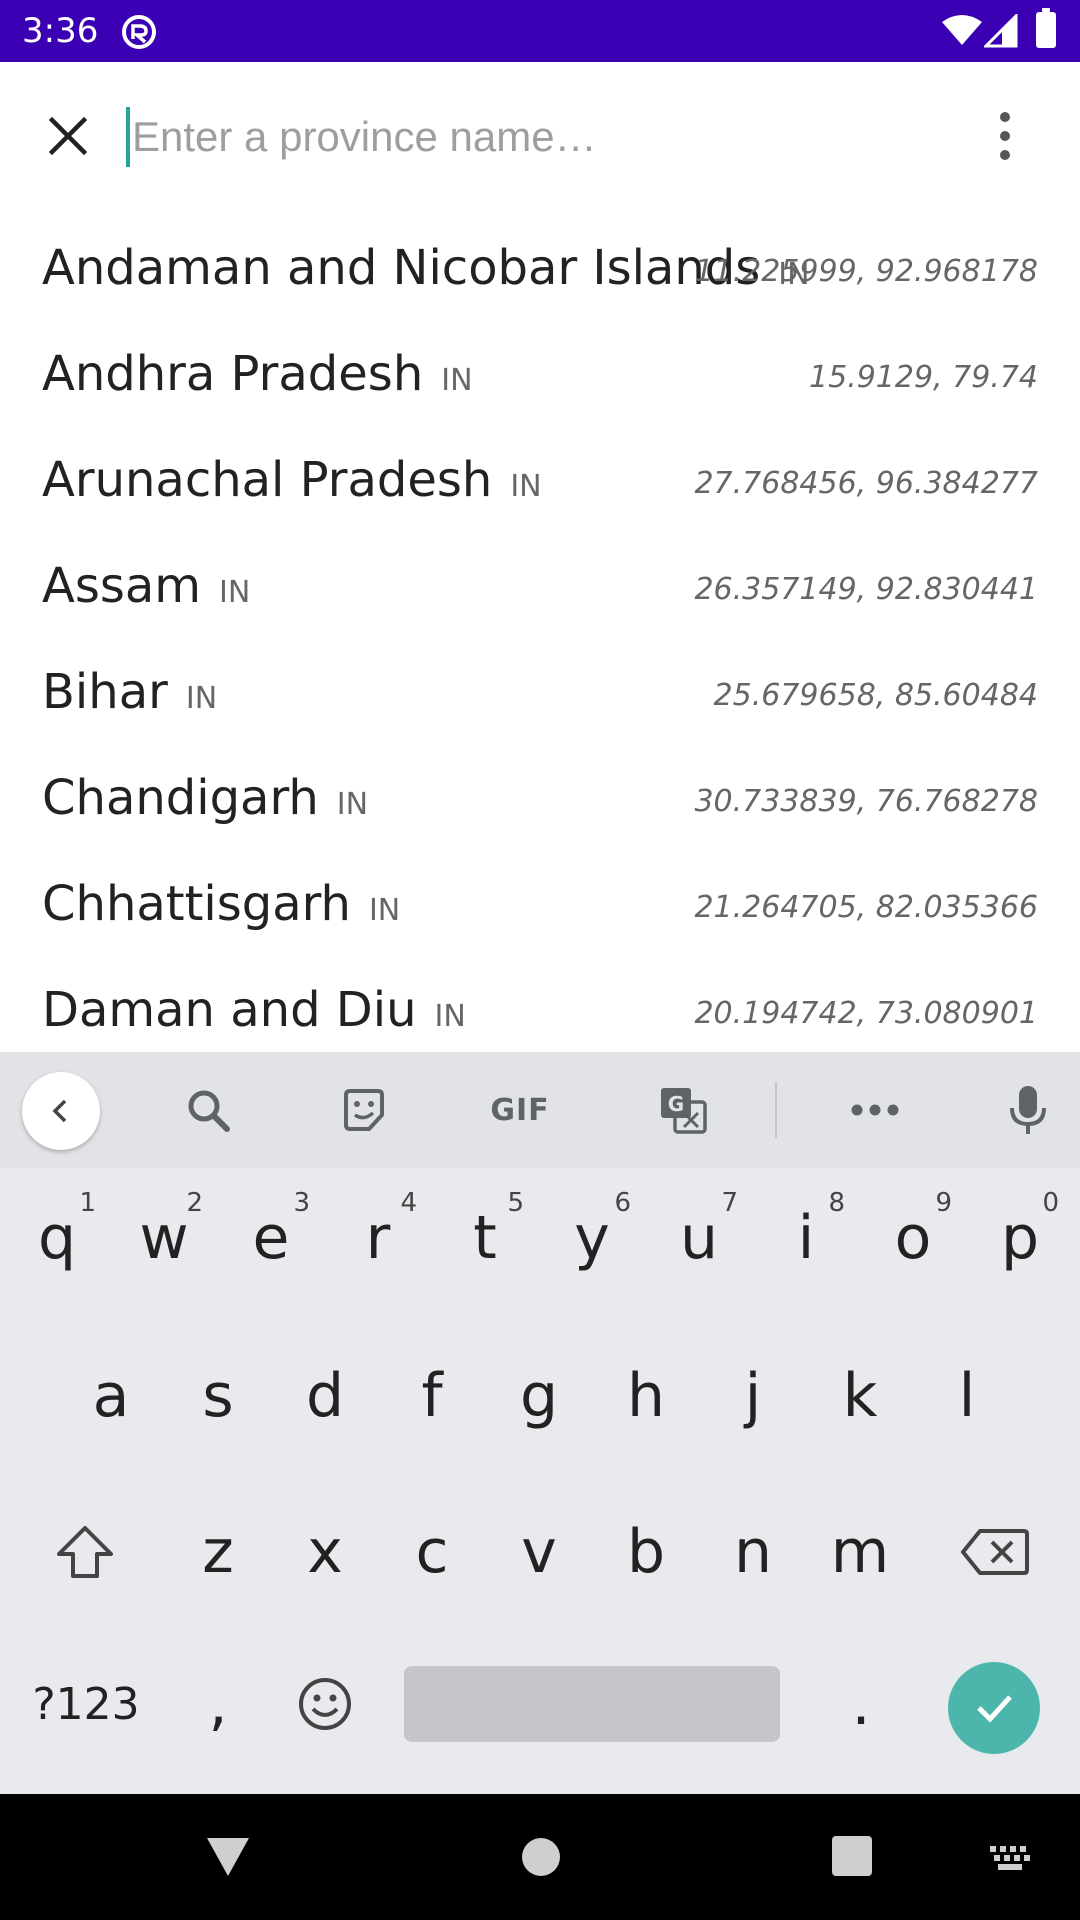  Describe the element at coordinates (866, 271) in the screenshot. I see `province-coordinates: 11.225999, 92.968178` at that location.